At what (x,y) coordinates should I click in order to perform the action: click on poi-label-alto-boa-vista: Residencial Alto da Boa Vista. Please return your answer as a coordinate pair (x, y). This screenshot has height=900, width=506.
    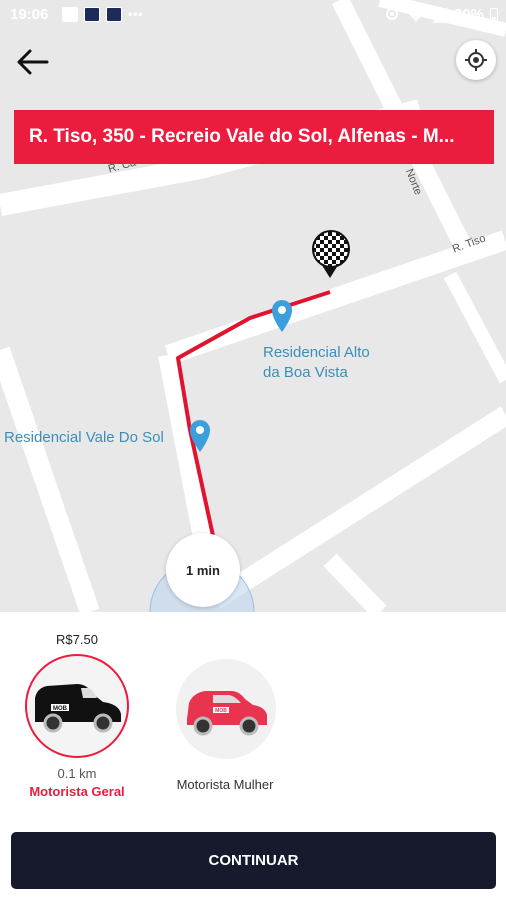
    Looking at the image, I should click on (316, 363).